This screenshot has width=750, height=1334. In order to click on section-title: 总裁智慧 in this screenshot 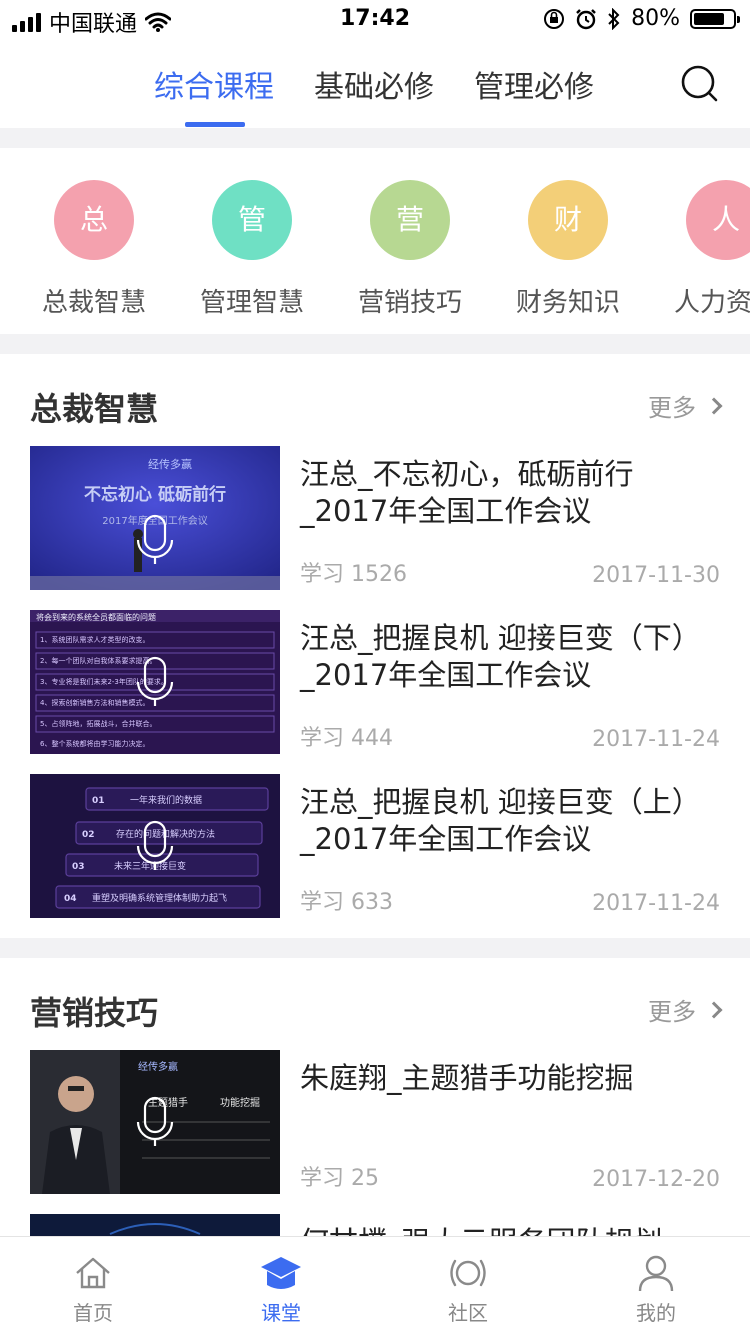, I will do `click(94, 409)`.